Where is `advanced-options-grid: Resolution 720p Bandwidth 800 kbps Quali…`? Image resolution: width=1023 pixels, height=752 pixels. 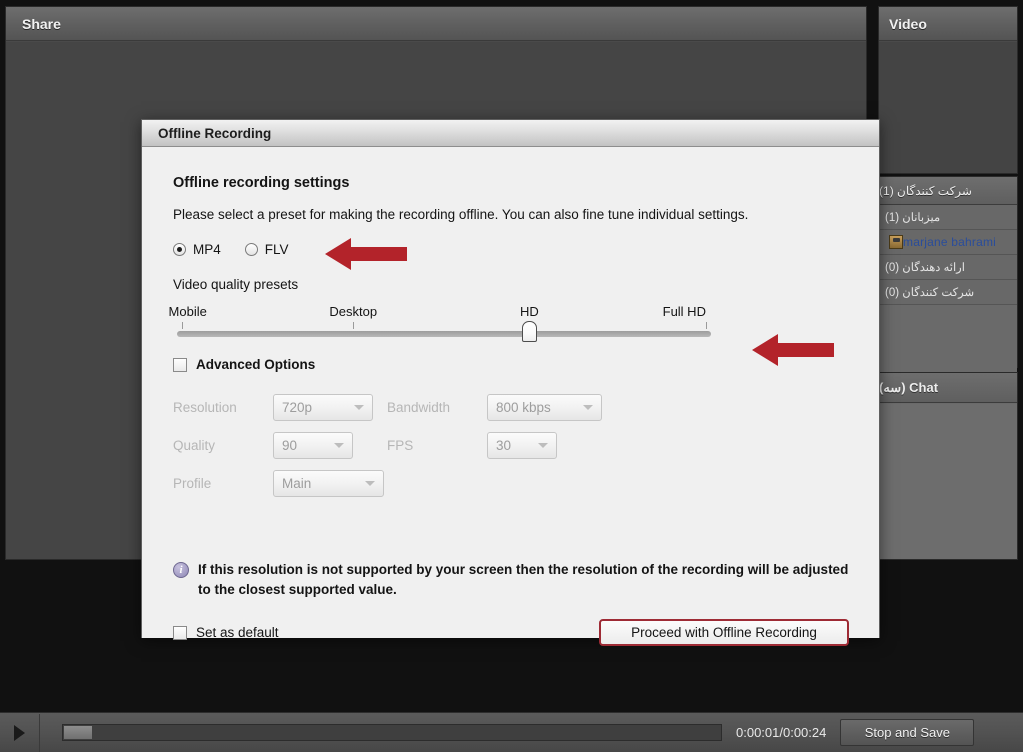 advanced-options-grid: Resolution 720p Bandwidth 800 kbps Quali… is located at coordinates (463, 445).